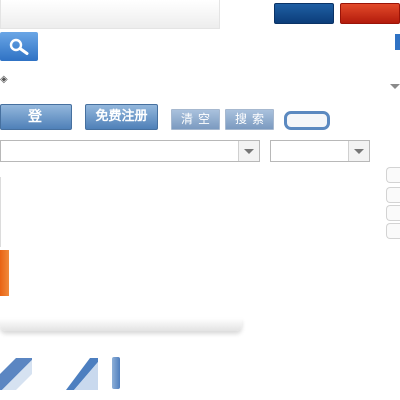 The image size is (400, 400). Describe the element at coordinates (0, 212) in the screenshot. I see `content-divider` at that location.